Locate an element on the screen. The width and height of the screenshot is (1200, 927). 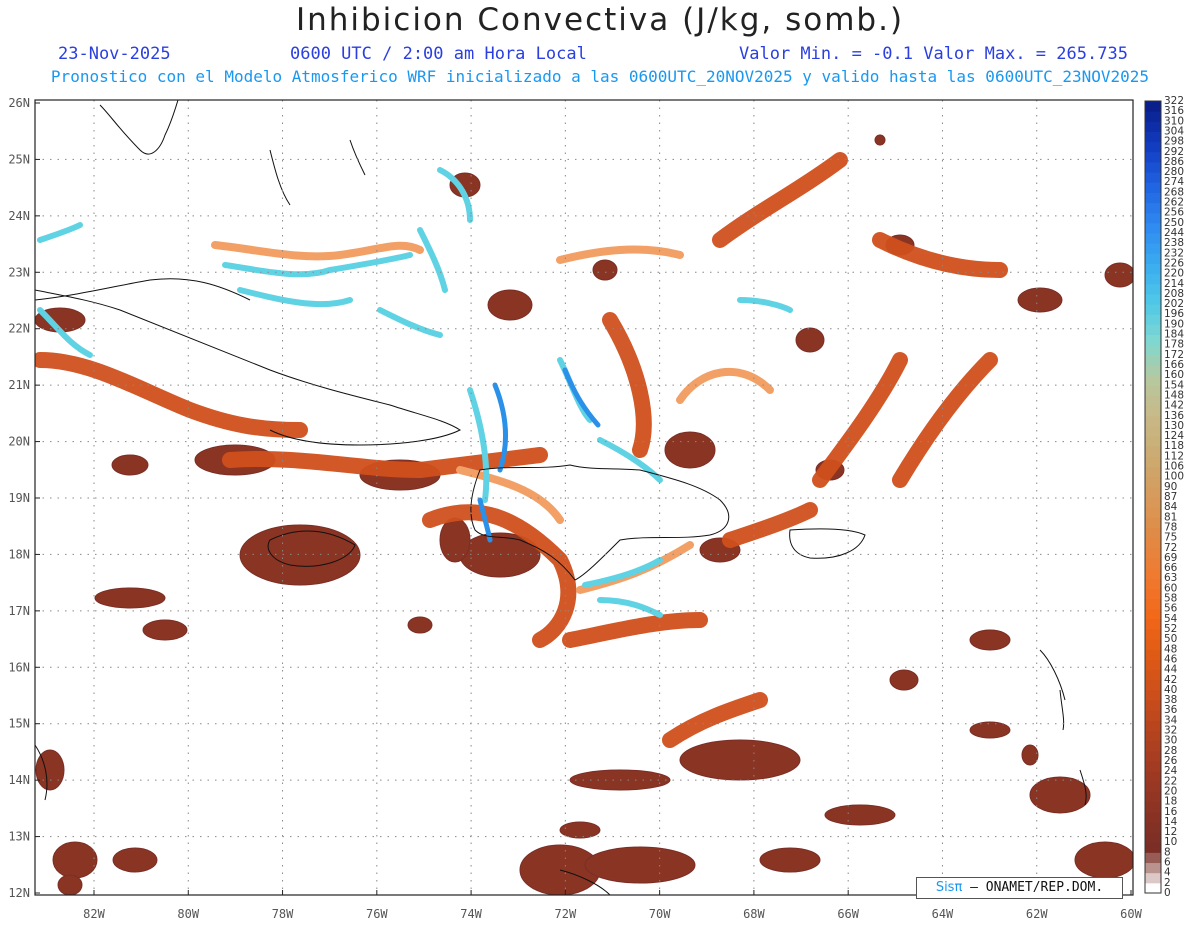
lon-tick-label: 70W is located at coordinates (660, 914).